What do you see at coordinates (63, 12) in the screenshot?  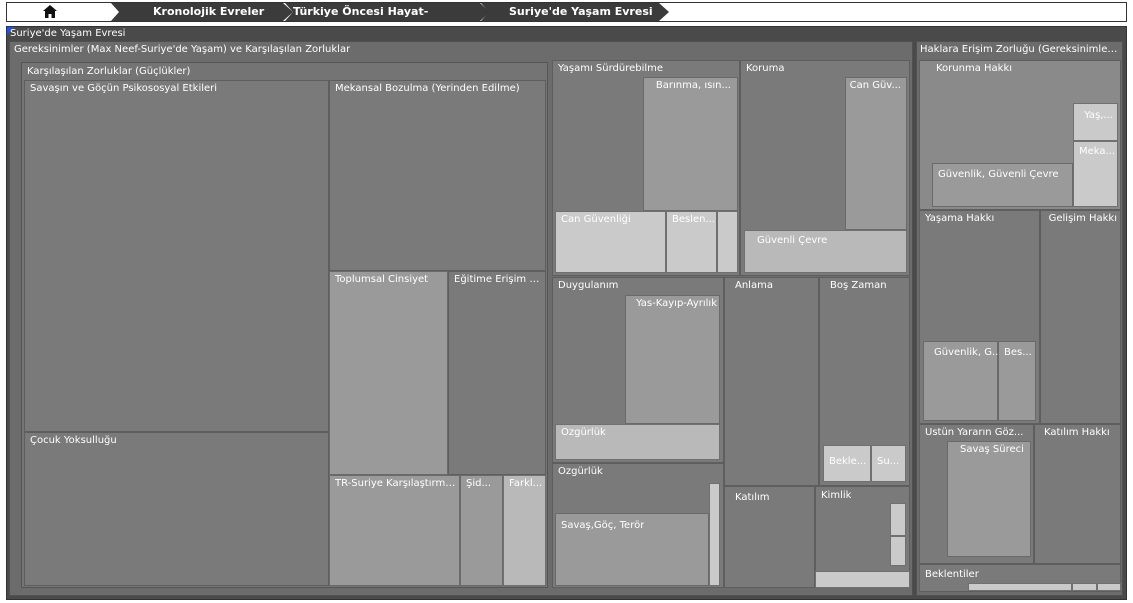 I see `breadcrumb-home` at bounding box center [63, 12].